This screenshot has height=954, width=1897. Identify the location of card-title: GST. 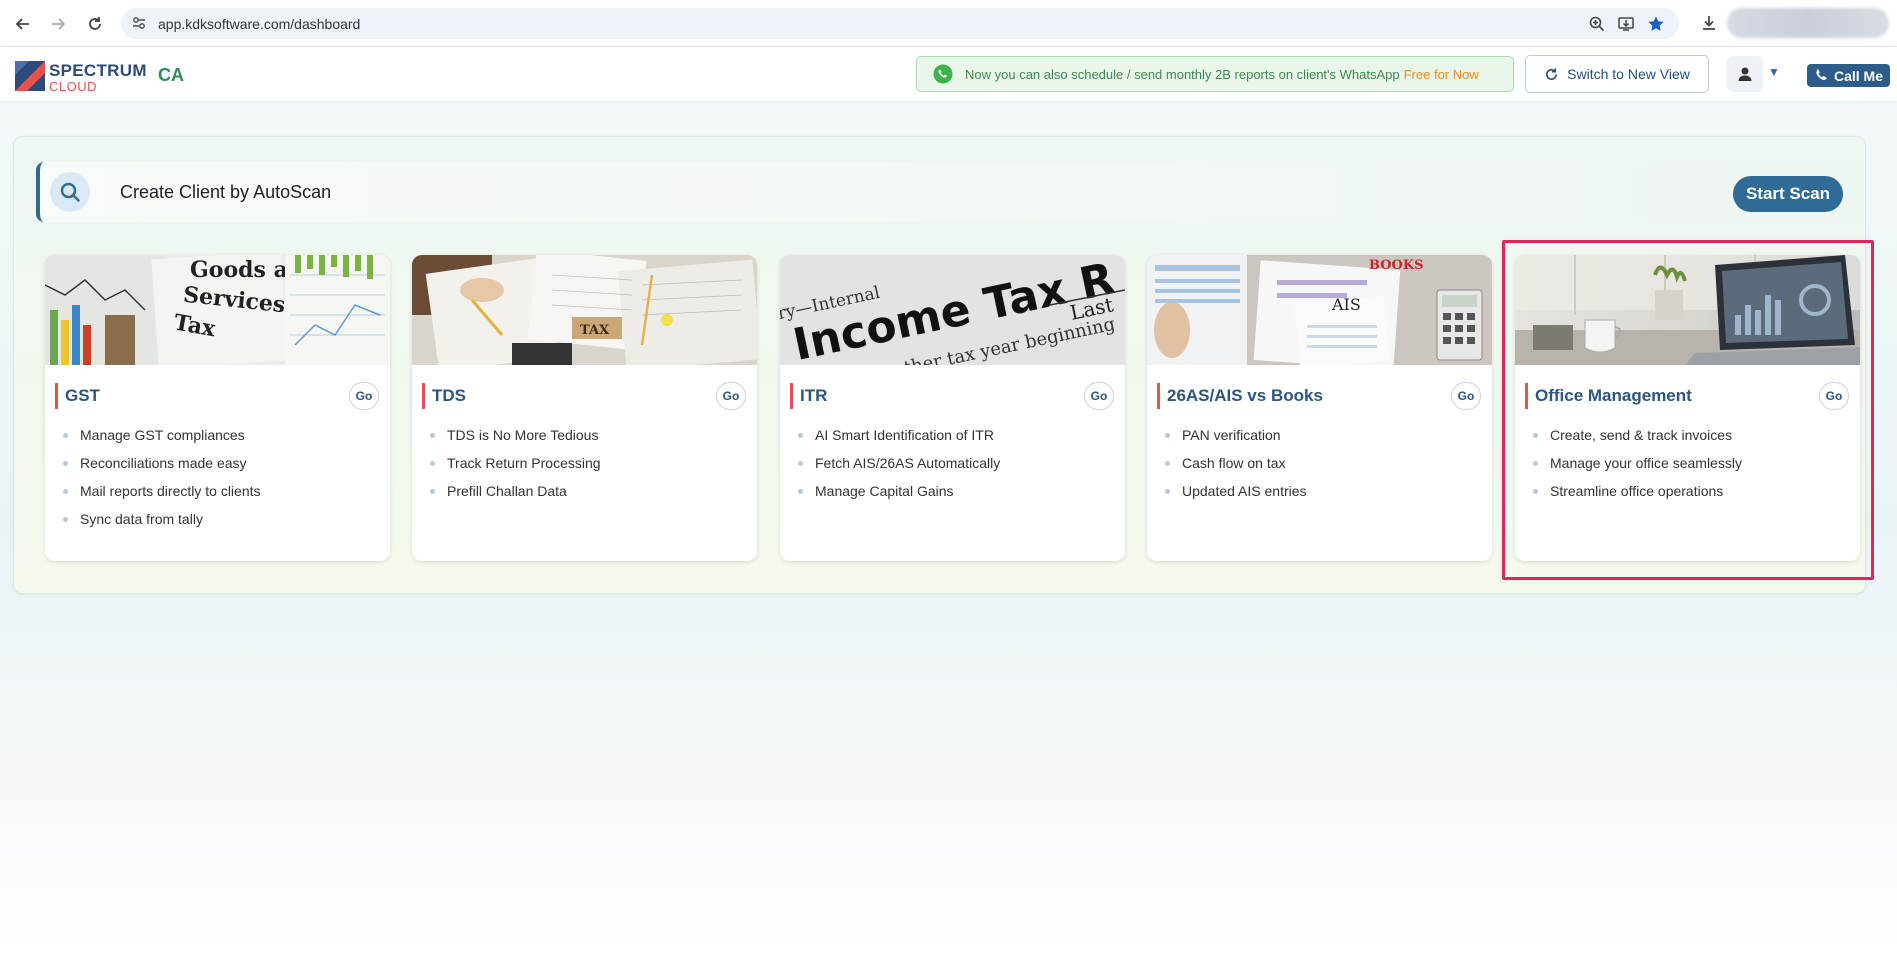
(82, 395).